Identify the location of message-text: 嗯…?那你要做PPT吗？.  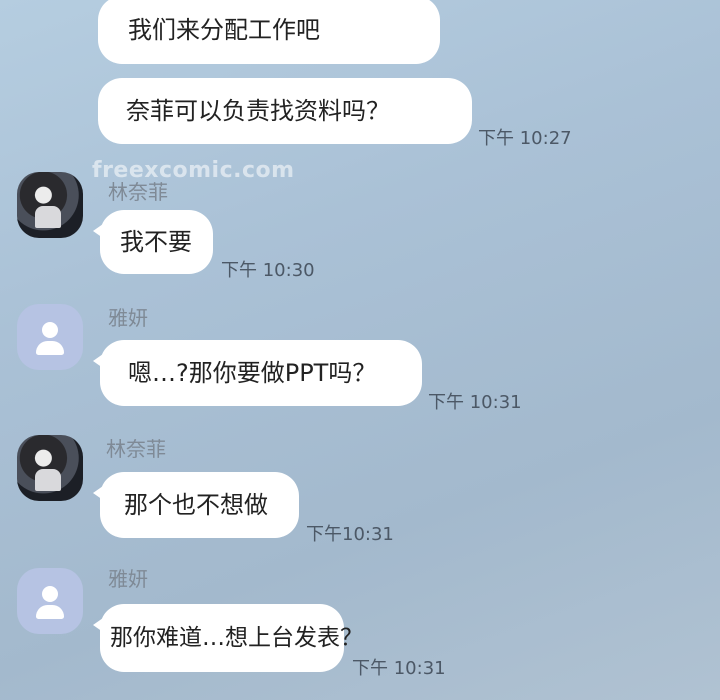
(252, 373).